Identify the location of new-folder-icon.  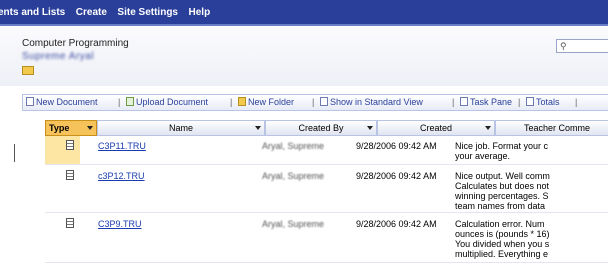
(242, 101).